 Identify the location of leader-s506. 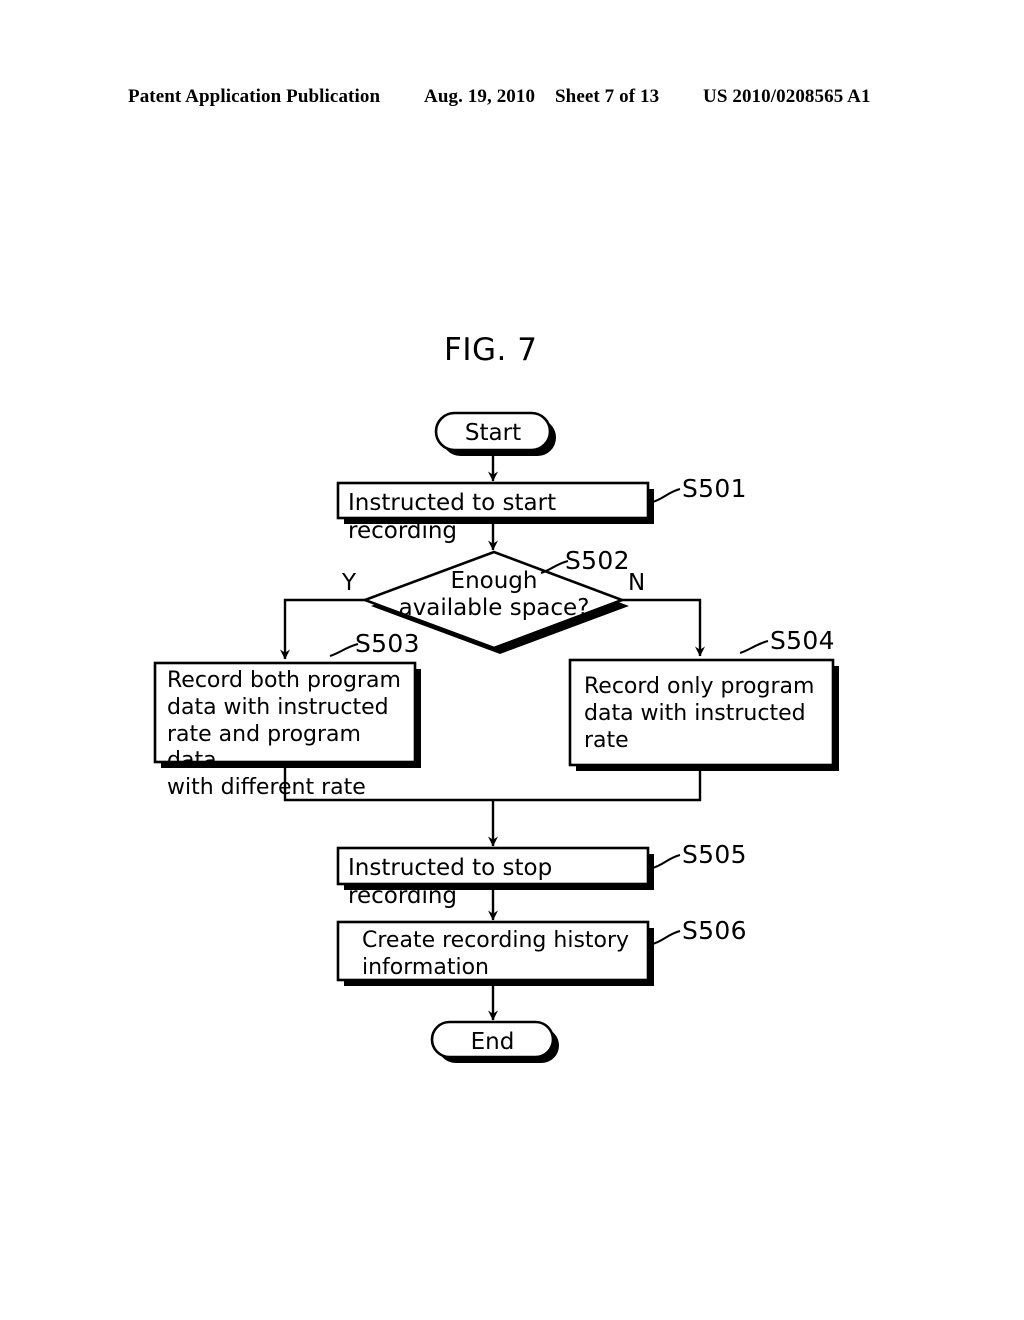
(666, 937).